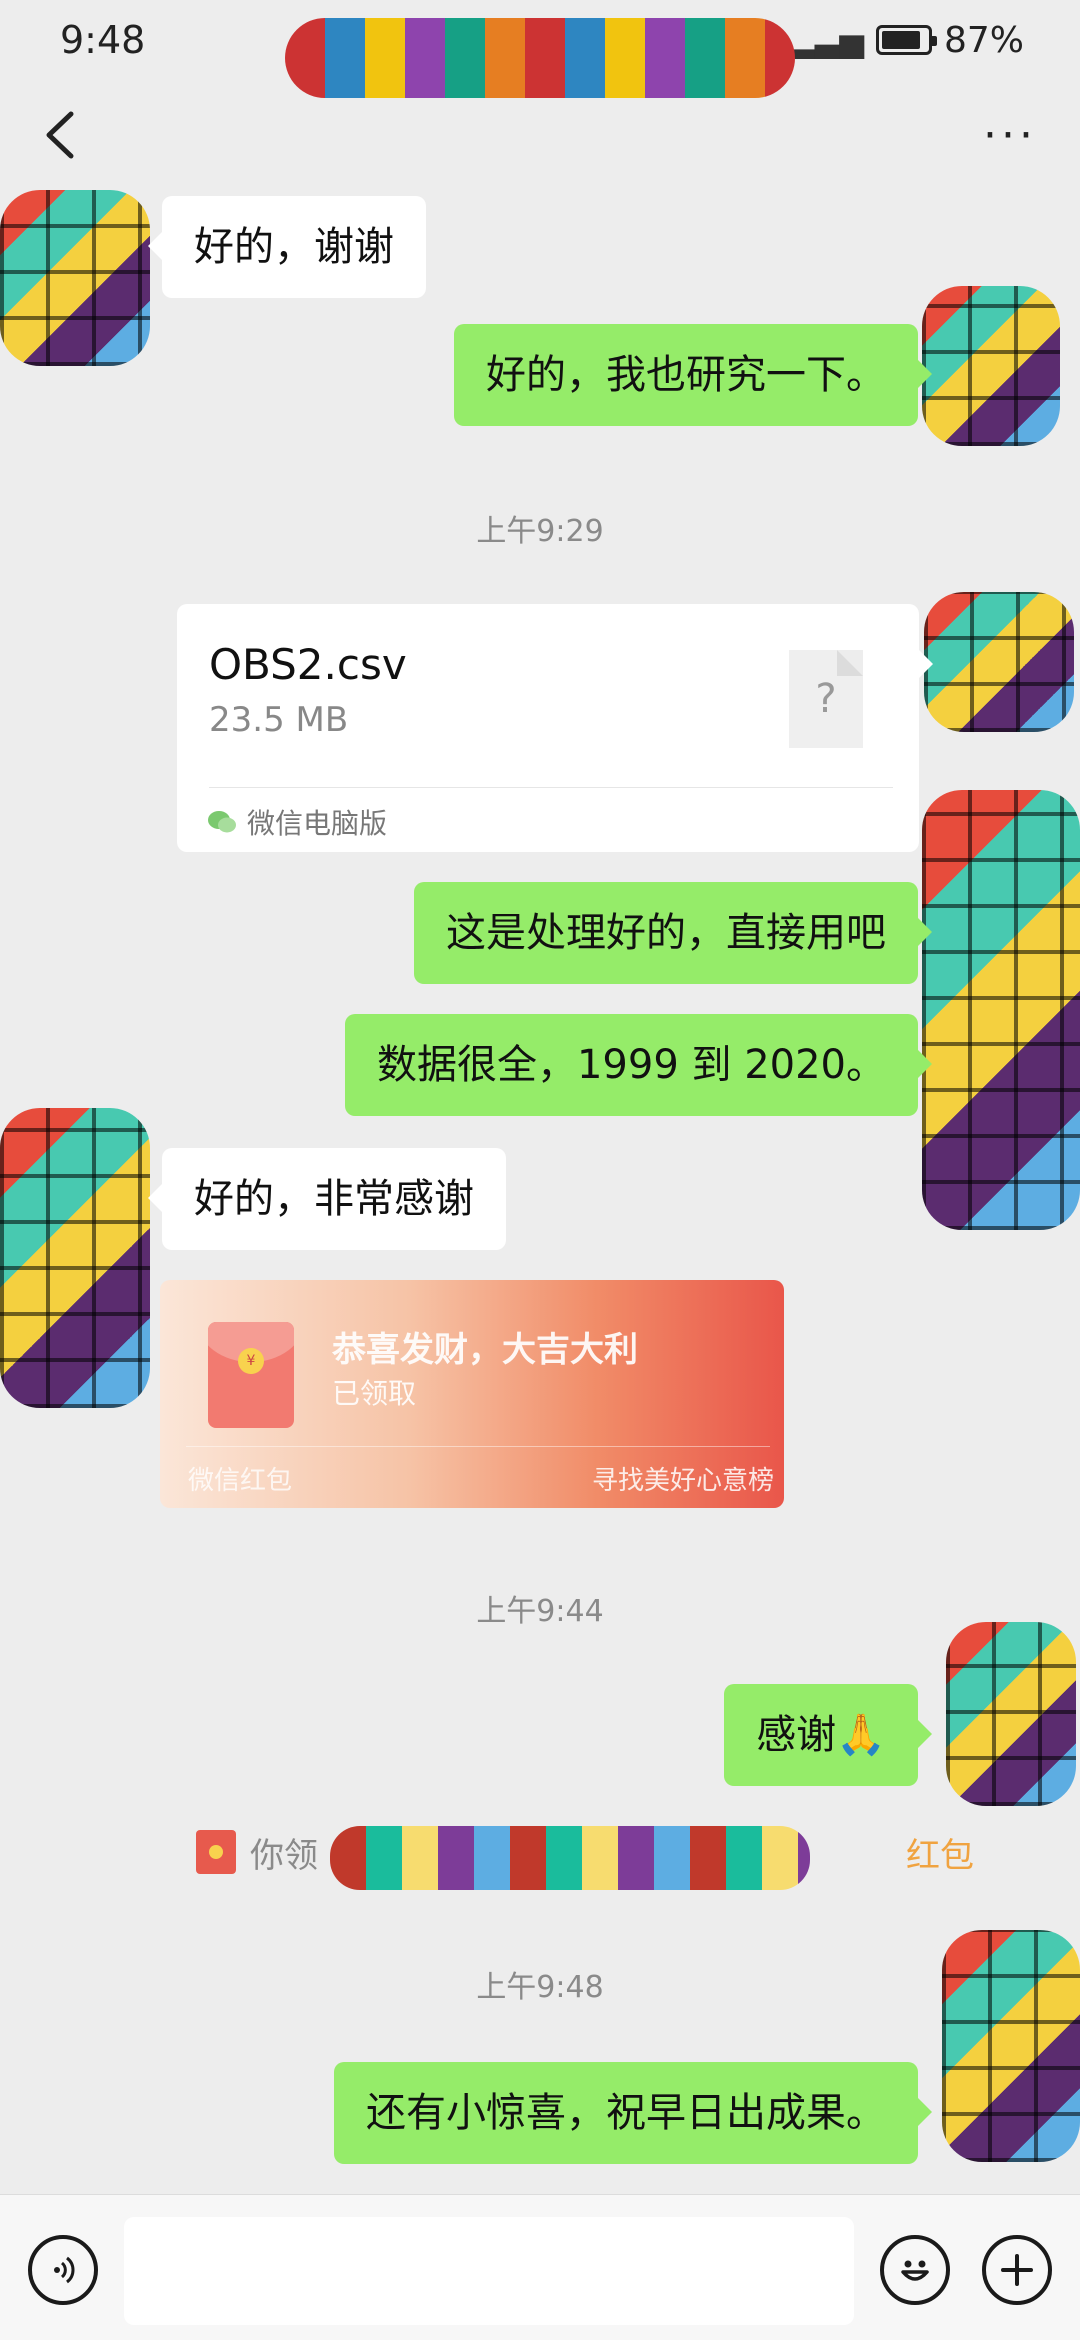  What do you see at coordinates (1010, 135) in the screenshot?
I see `more-options-icon: ···` at bounding box center [1010, 135].